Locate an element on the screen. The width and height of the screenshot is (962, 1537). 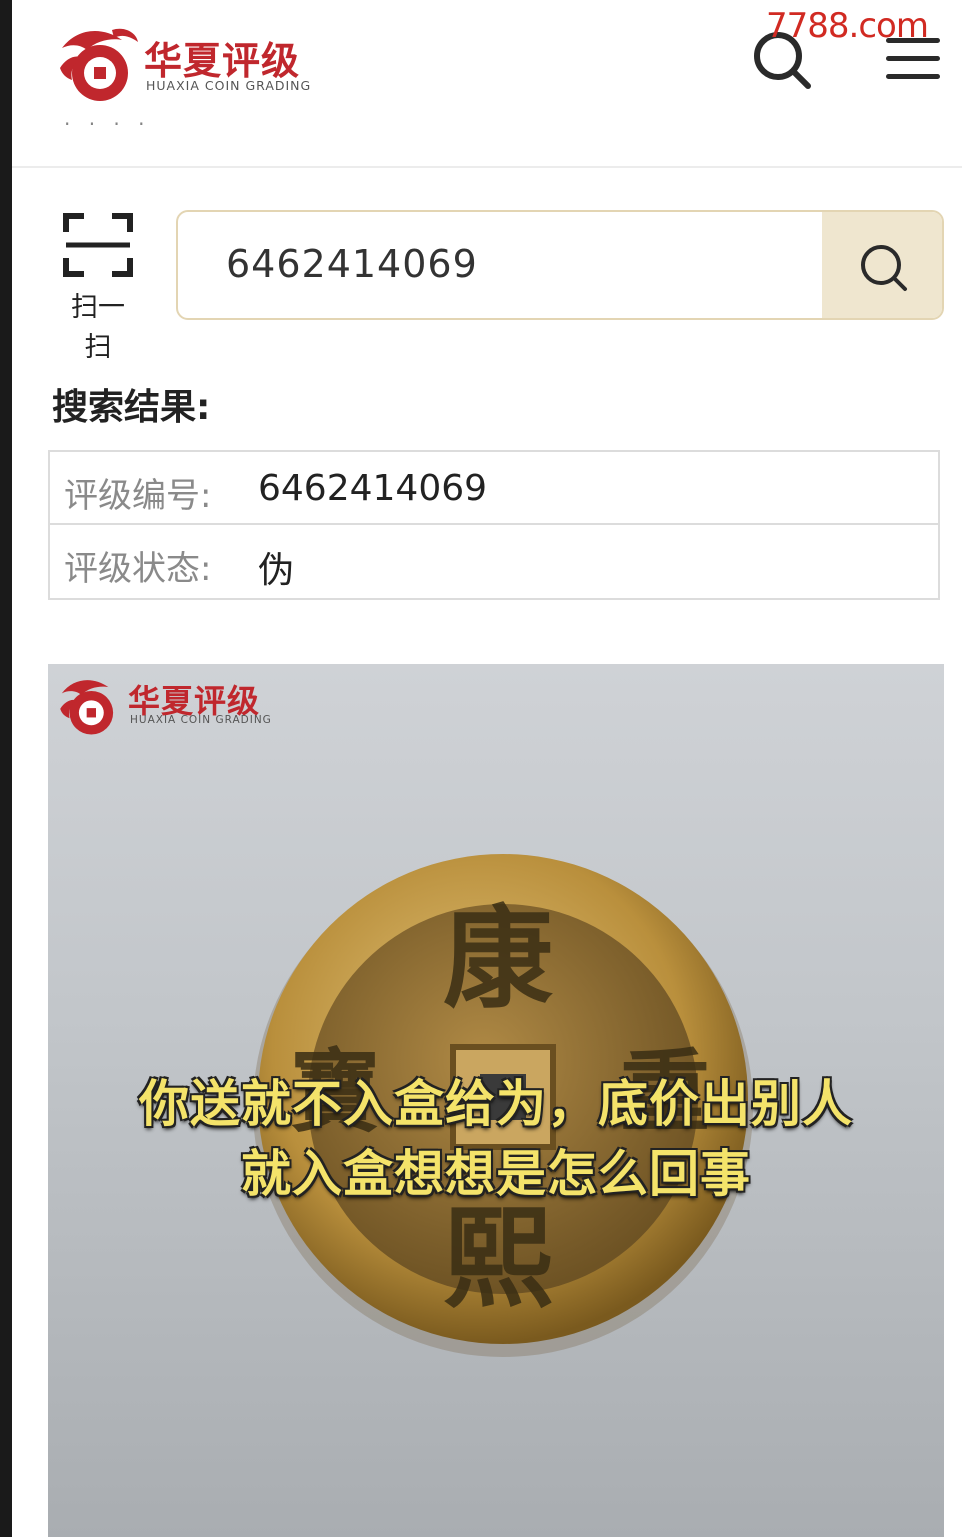
grading-search-field: 6462414069 is located at coordinates (560, 265).